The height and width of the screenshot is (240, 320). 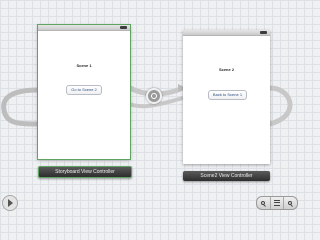 I want to click on zoom-out-button, so click(x=264, y=203).